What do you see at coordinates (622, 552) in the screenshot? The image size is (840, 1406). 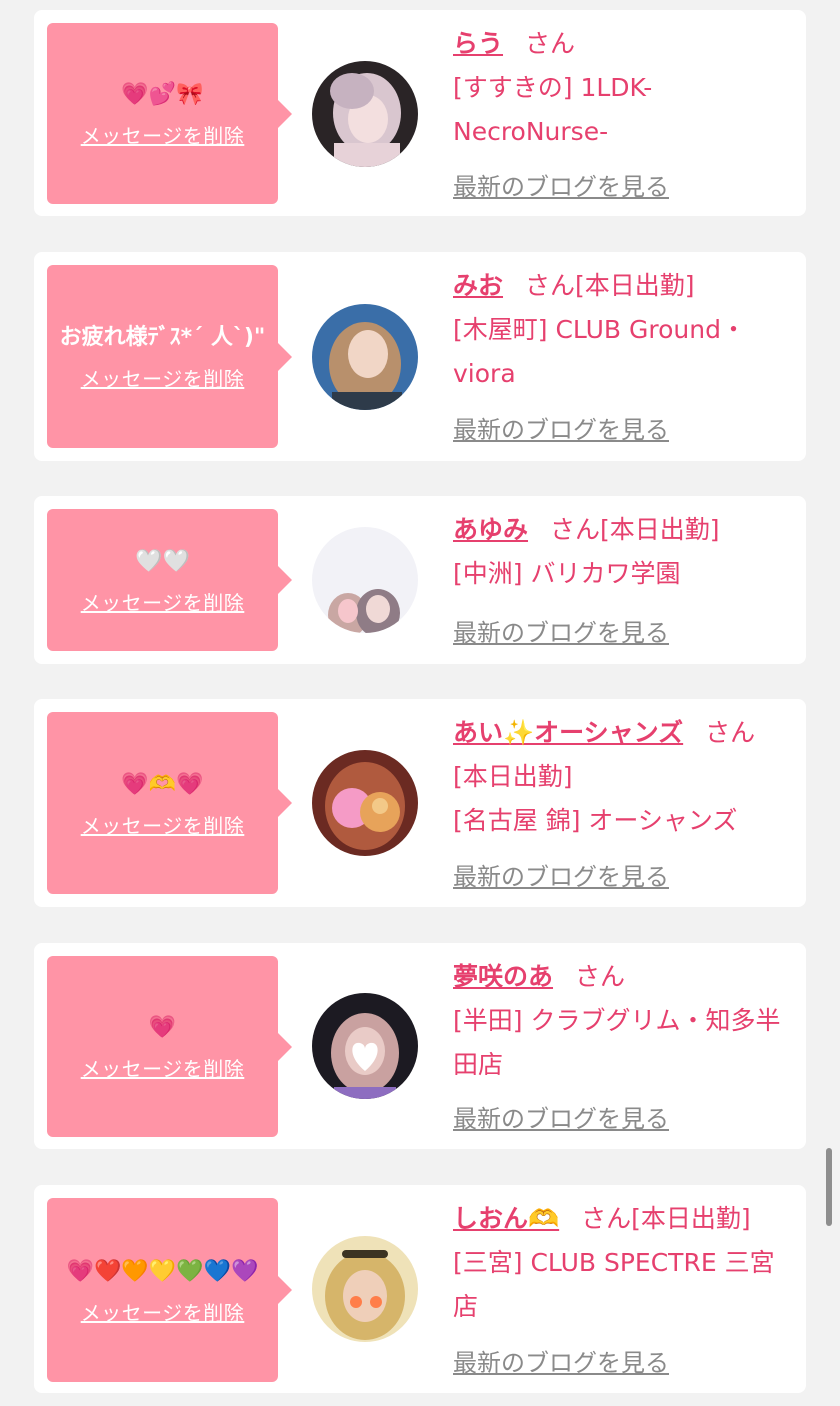 I see `cast-info: あゆみ さん[本日出勤] [中洲] バリカワ学園` at bounding box center [622, 552].